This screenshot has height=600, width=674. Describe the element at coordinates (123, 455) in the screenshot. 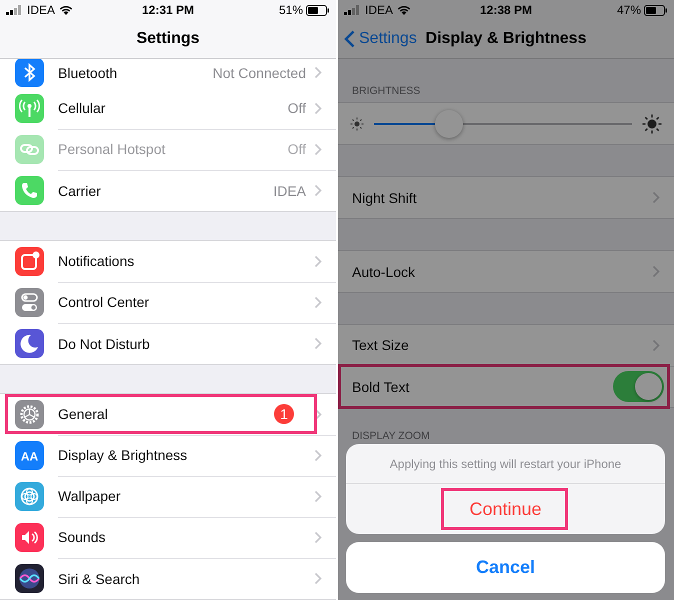

I see `row-label: Display & Brightness` at that location.